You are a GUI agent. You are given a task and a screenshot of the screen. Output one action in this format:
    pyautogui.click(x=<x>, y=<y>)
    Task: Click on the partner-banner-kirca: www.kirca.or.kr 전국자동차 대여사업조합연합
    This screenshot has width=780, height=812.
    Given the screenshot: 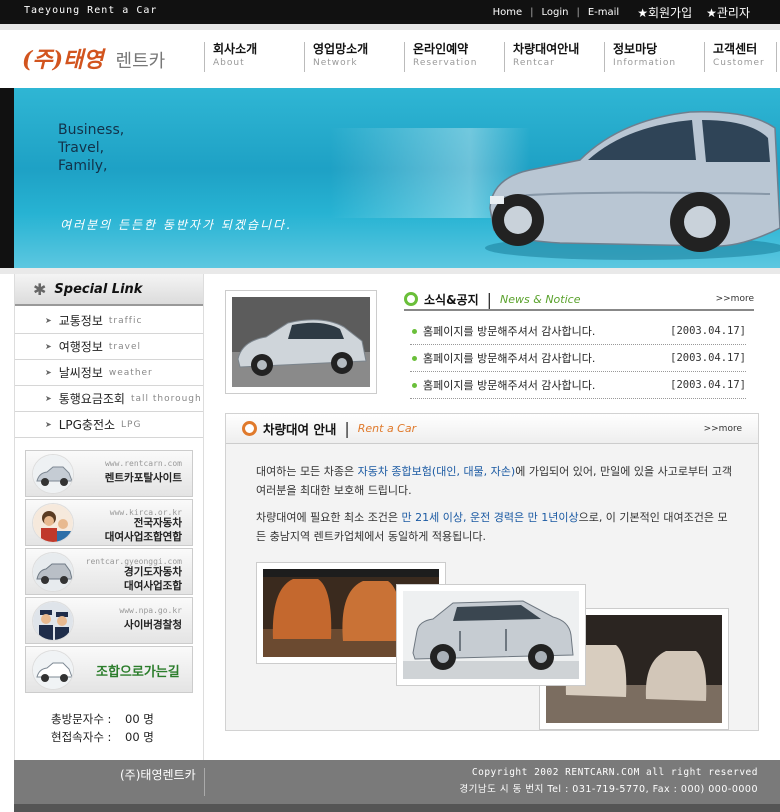 What is the action you would take?
    pyautogui.click(x=109, y=522)
    